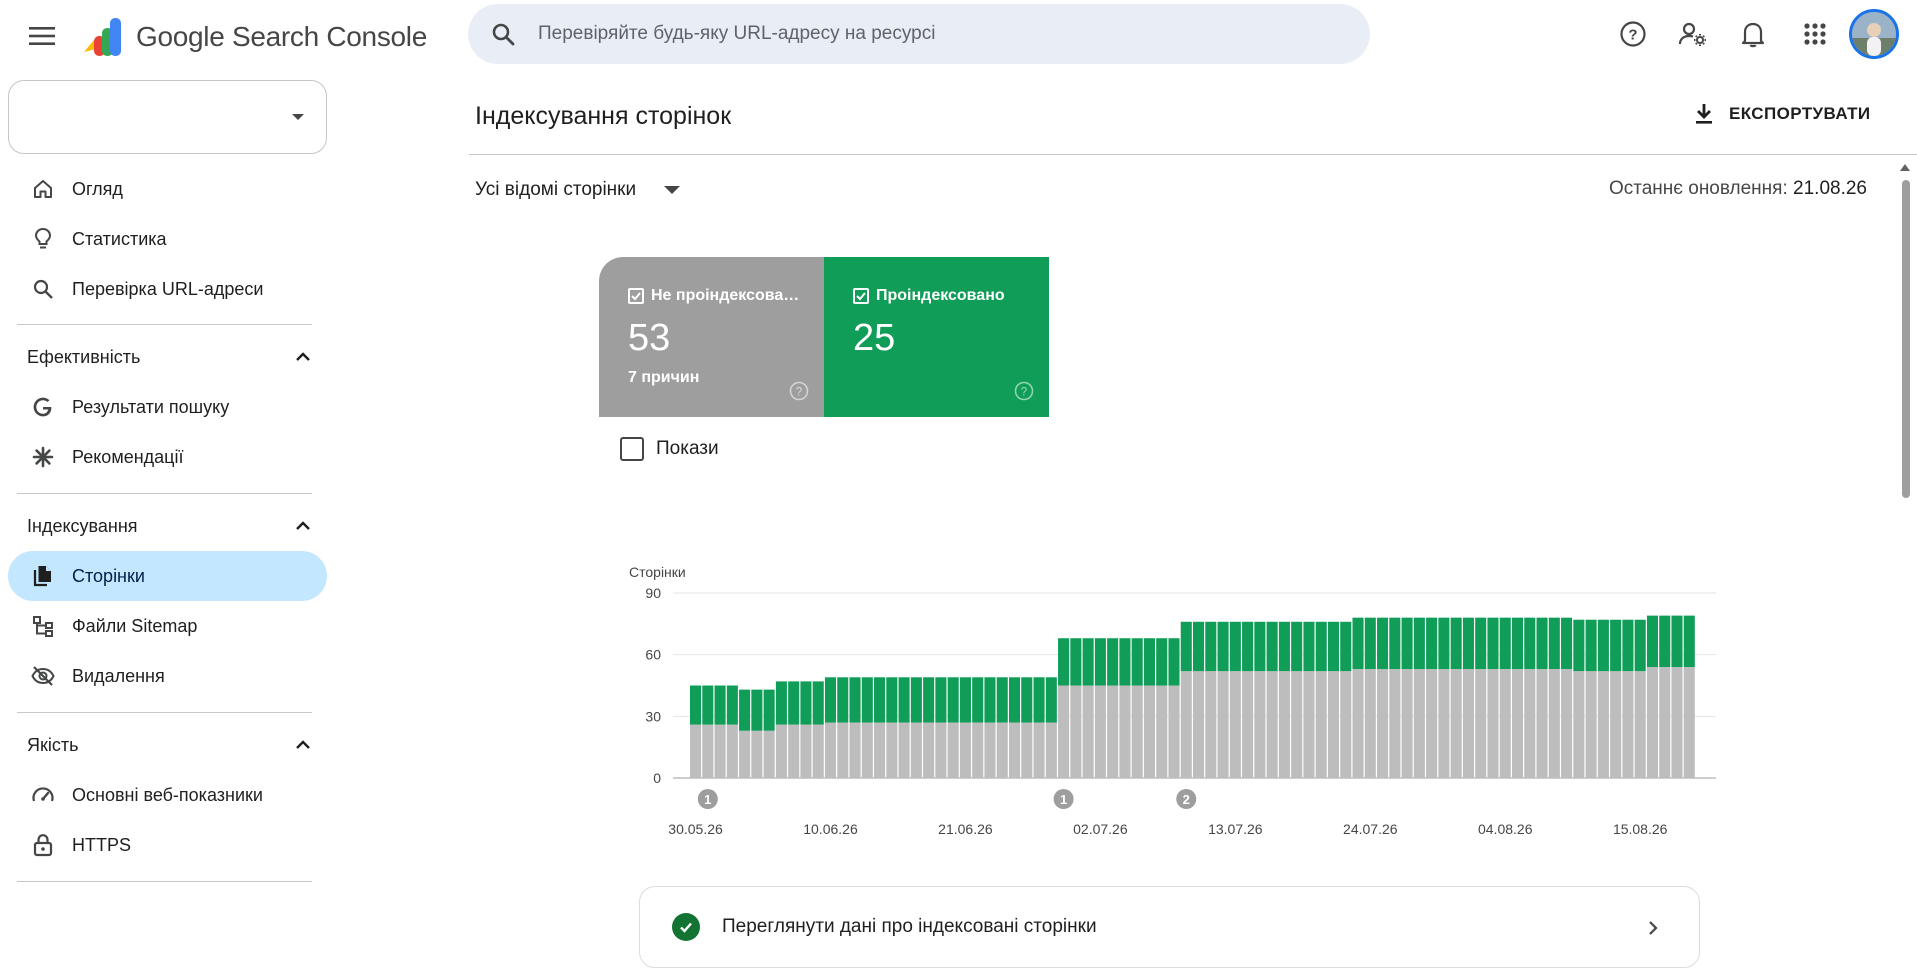 The width and height of the screenshot is (1917, 968). I want to click on sidebar-divider, so click(164, 712).